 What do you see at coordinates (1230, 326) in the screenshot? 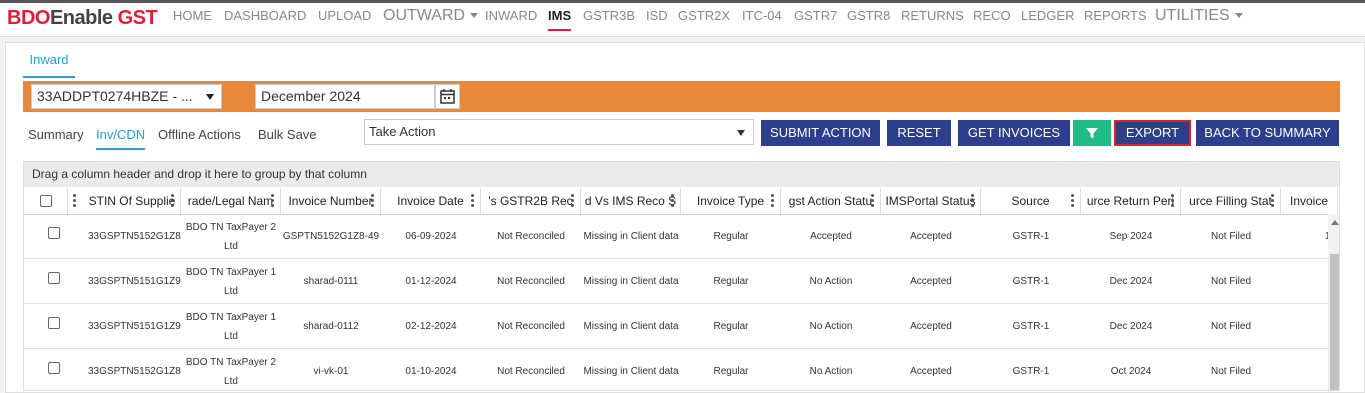
I see `table-cell: Not Filed` at bounding box center [1230, 326].